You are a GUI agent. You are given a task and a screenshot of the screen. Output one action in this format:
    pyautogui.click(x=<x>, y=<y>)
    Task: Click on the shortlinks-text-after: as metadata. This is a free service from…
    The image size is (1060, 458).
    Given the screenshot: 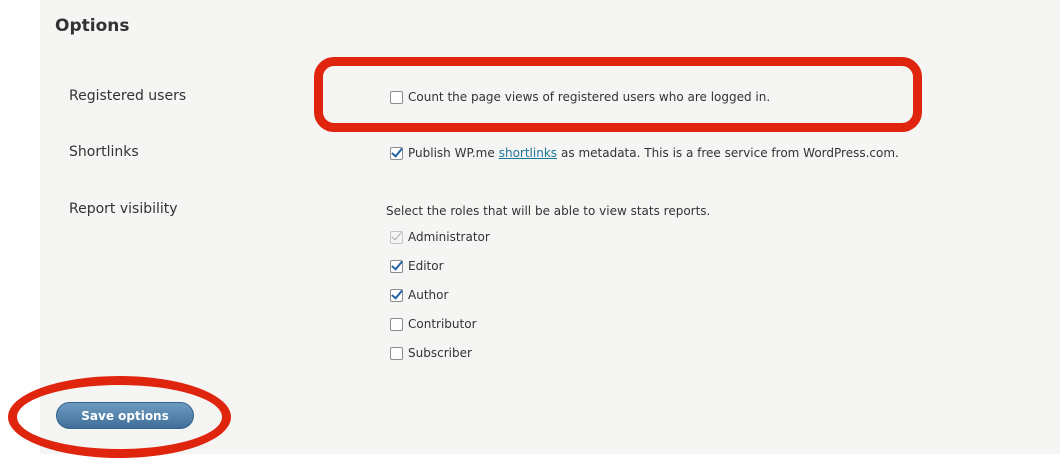 What is the action you would take?
    pyautogui.click(x=730, y=153)
    